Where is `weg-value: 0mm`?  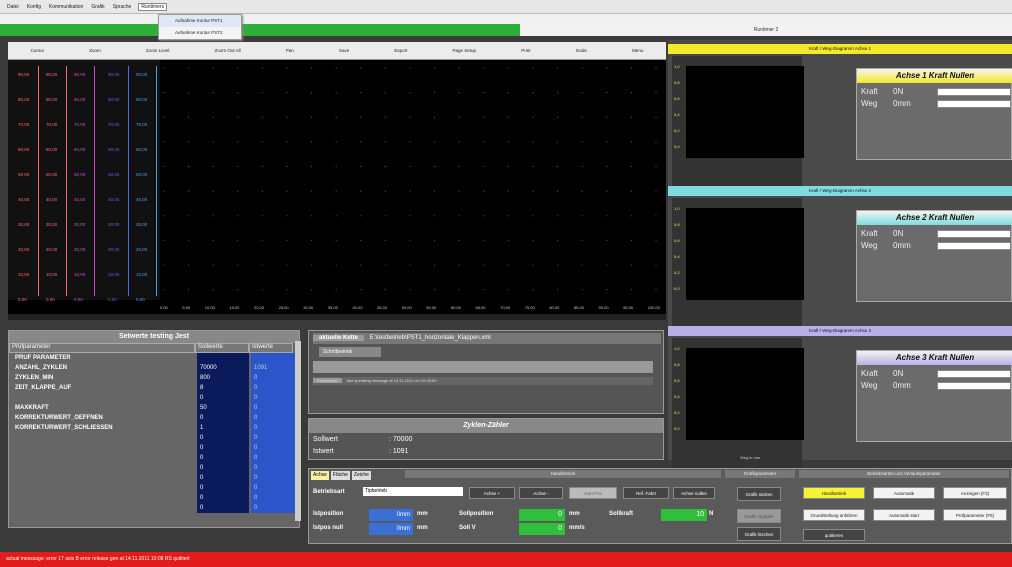 weg-value: 0mm is located at coordinates (902, 385).